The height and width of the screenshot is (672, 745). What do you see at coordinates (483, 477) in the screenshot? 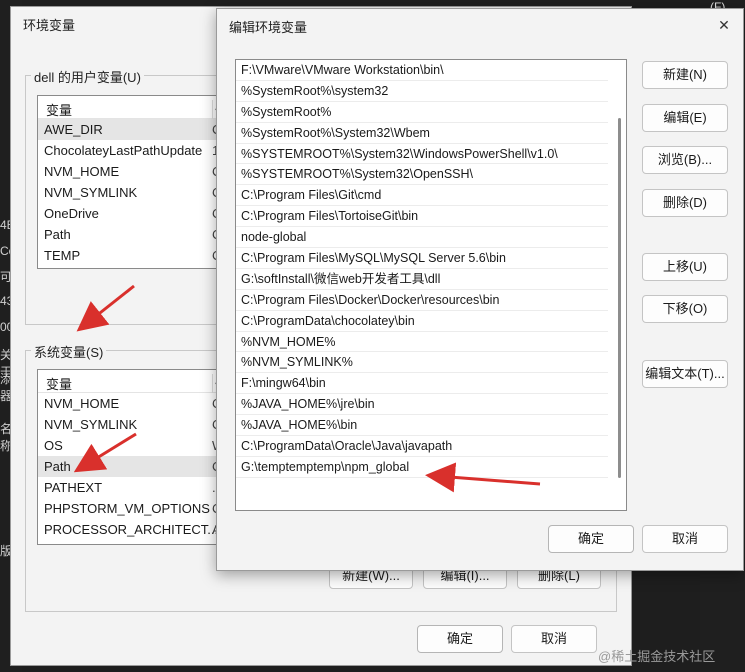
I see `arrow-to-new-path` at bounding box center [483, 477].